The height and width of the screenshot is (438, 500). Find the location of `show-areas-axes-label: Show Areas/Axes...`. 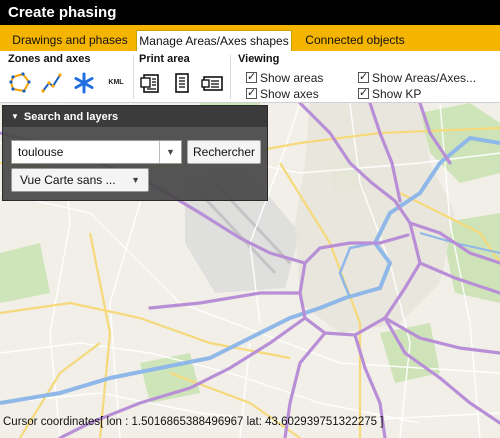

show-areas-axes-label: Show Areas/Axes... is located at coordinates (424, 78).